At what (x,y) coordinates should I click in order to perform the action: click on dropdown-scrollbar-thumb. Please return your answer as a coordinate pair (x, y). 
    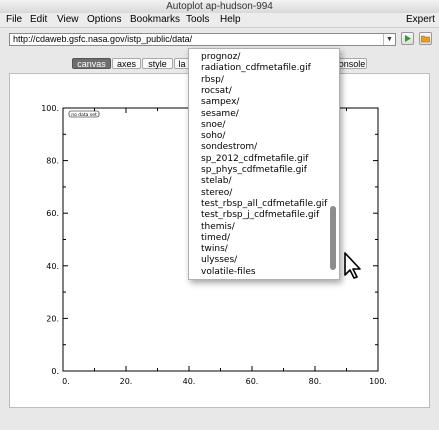
    Looking at the image, I should click on (333, 238).